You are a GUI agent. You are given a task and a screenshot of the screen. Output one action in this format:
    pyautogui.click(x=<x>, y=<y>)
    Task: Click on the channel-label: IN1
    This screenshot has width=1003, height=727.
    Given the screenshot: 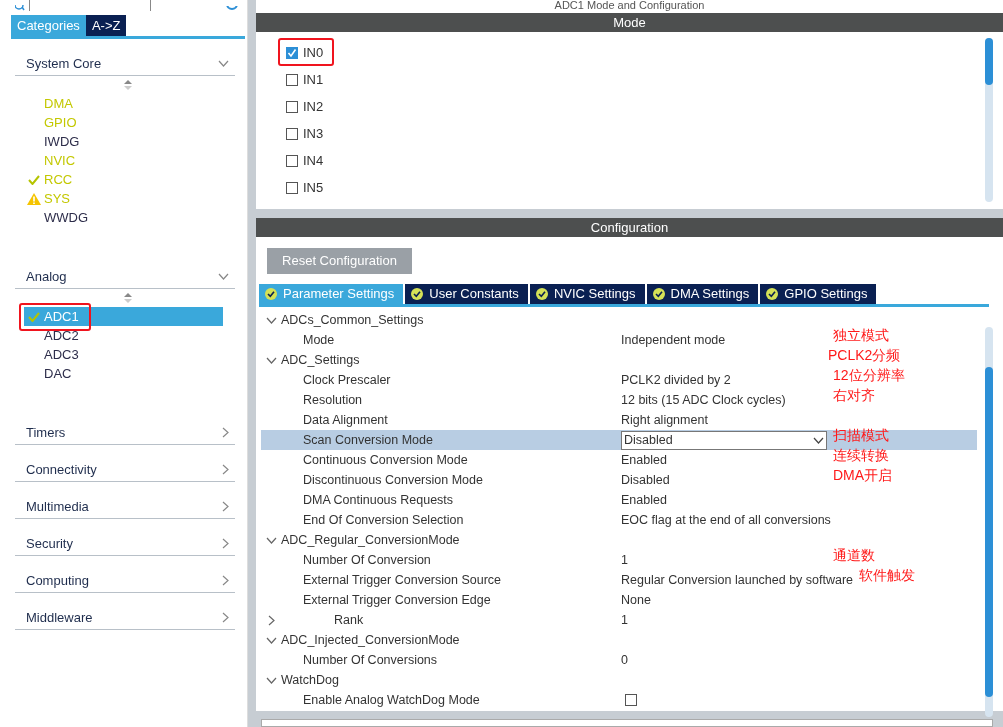 What is the action you would take?
    pyautogui.click(x=313, y=79)
    